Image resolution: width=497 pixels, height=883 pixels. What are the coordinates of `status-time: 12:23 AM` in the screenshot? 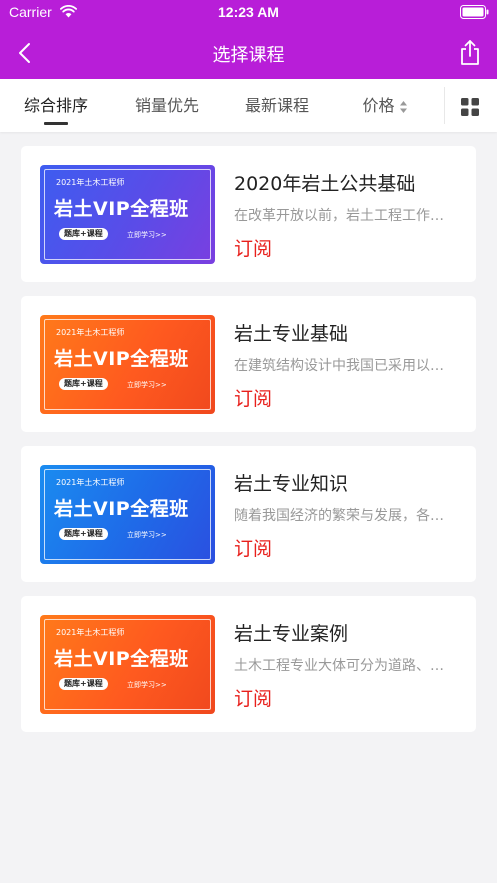 It's located at (248, 12).